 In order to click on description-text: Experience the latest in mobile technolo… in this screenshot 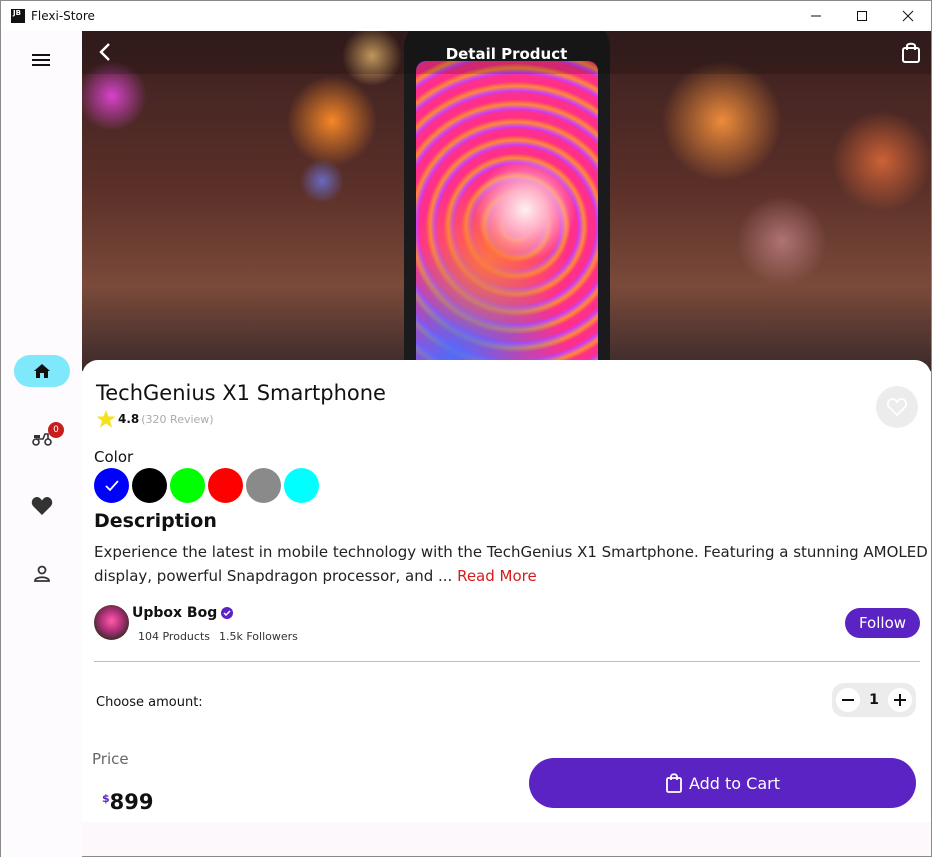, I will do `click(512, 564)`.